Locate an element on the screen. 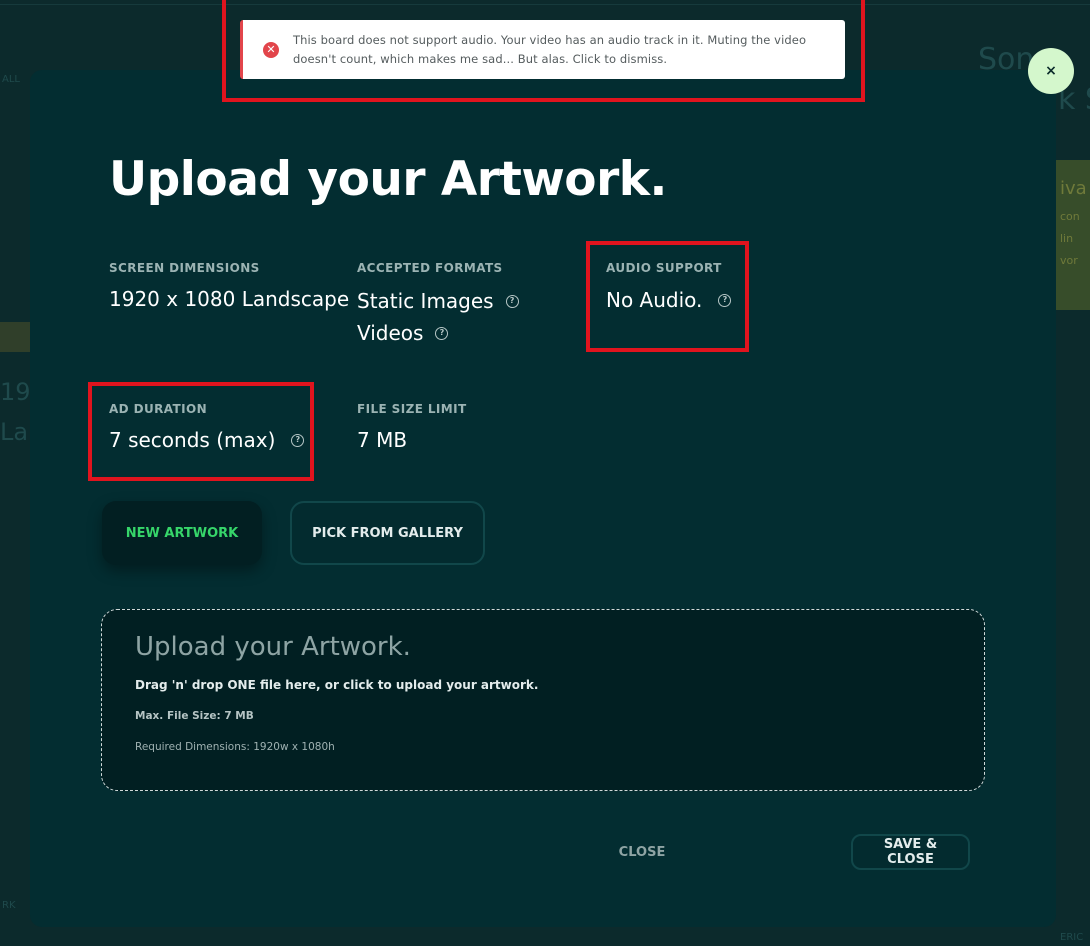 Image resolution: width=1090 pixels, height=946 pixels. screen-dimensions-value: 1920 x 1080 Landscape is located at coordinates (229, 299).